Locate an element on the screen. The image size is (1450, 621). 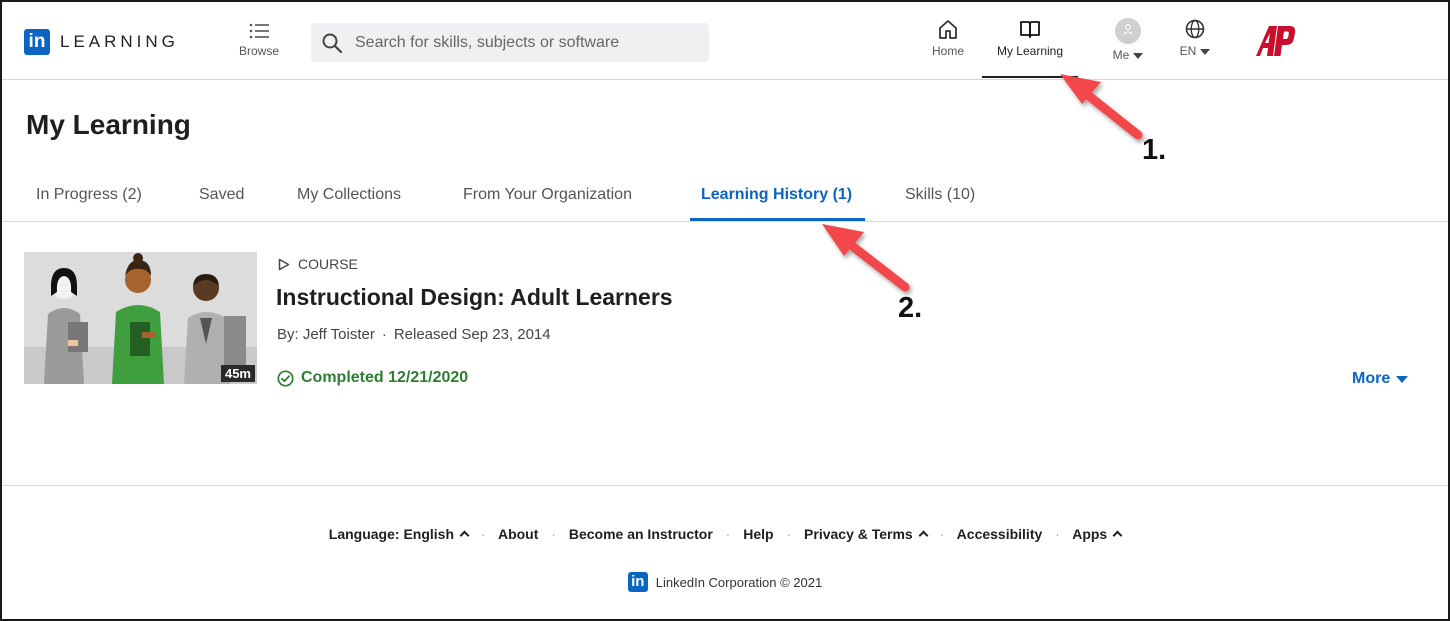
tab-from-your-organization: From Your Organization is located at coordinates (547, 195).